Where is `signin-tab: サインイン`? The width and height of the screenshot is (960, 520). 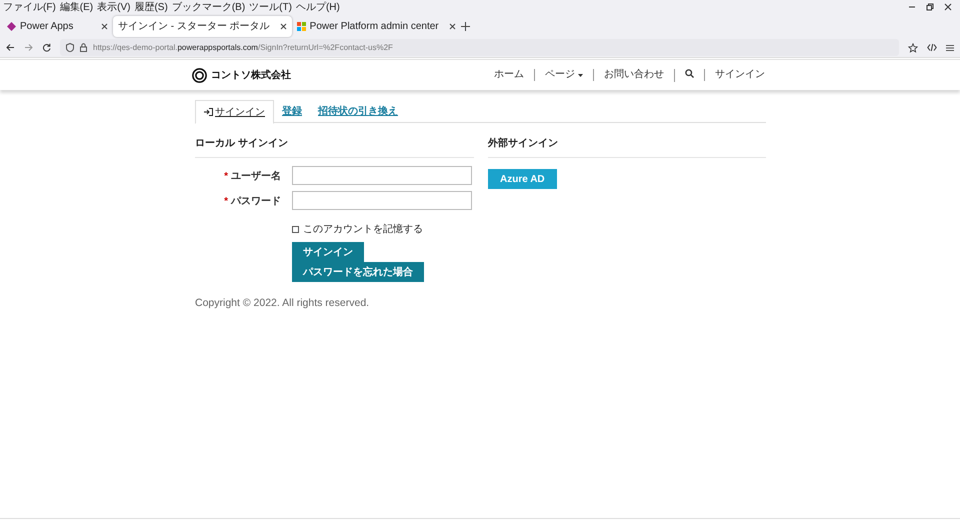
signin-tab: サインイン is located at coordinates (234, 112).